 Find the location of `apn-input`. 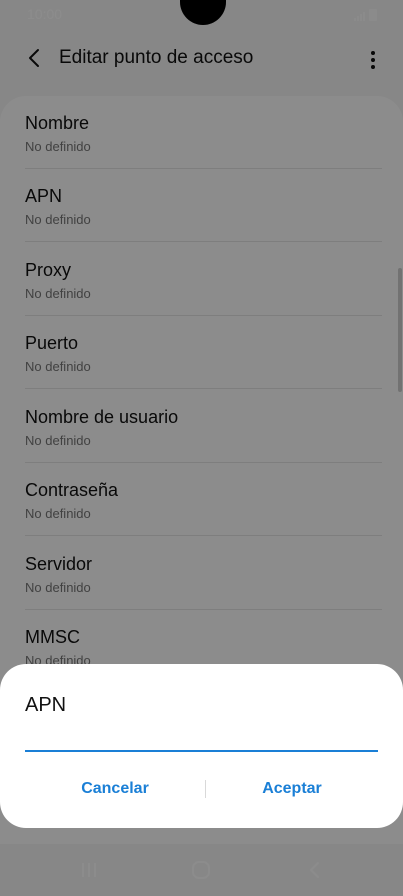

apn-input is located at coordinates (201, 738).